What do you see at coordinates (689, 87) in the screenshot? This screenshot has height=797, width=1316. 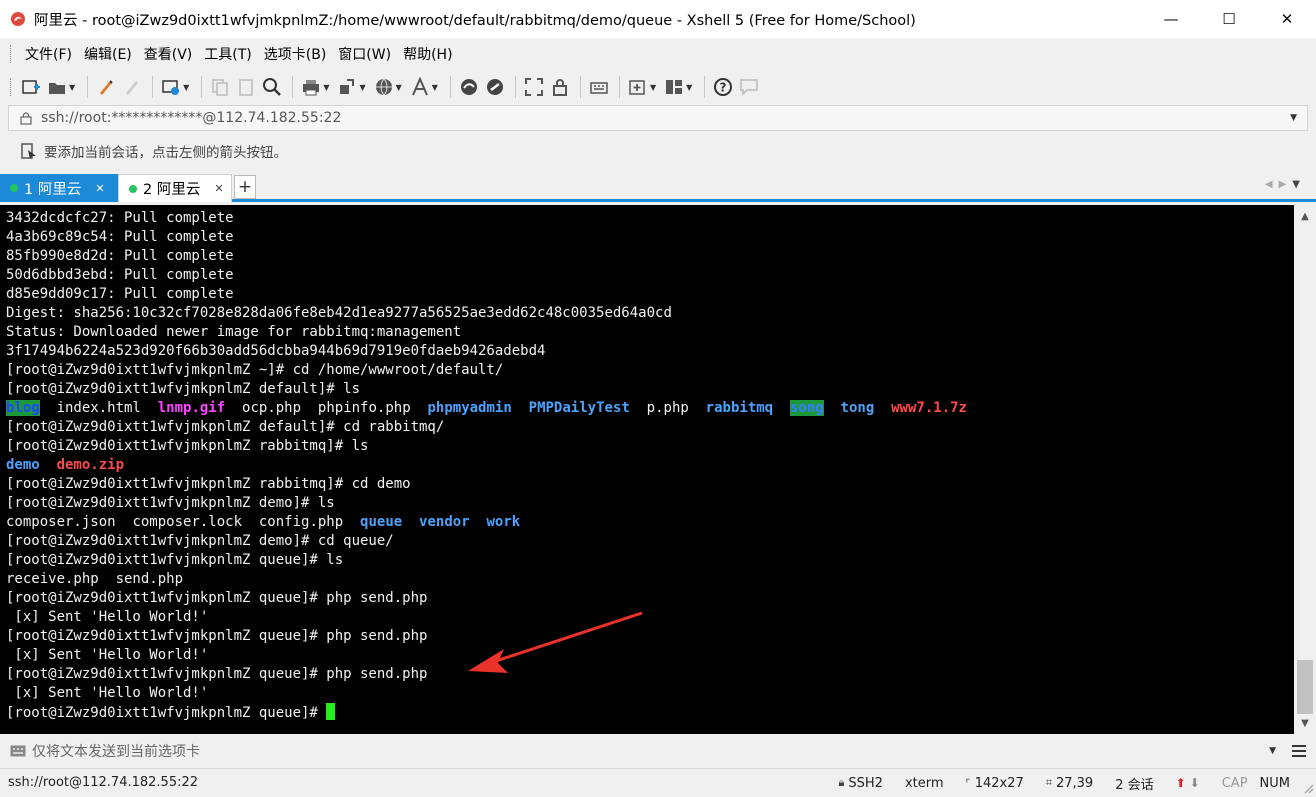 I see `layout-dropdown-icon: ▼` at bounding box center [689, 87].